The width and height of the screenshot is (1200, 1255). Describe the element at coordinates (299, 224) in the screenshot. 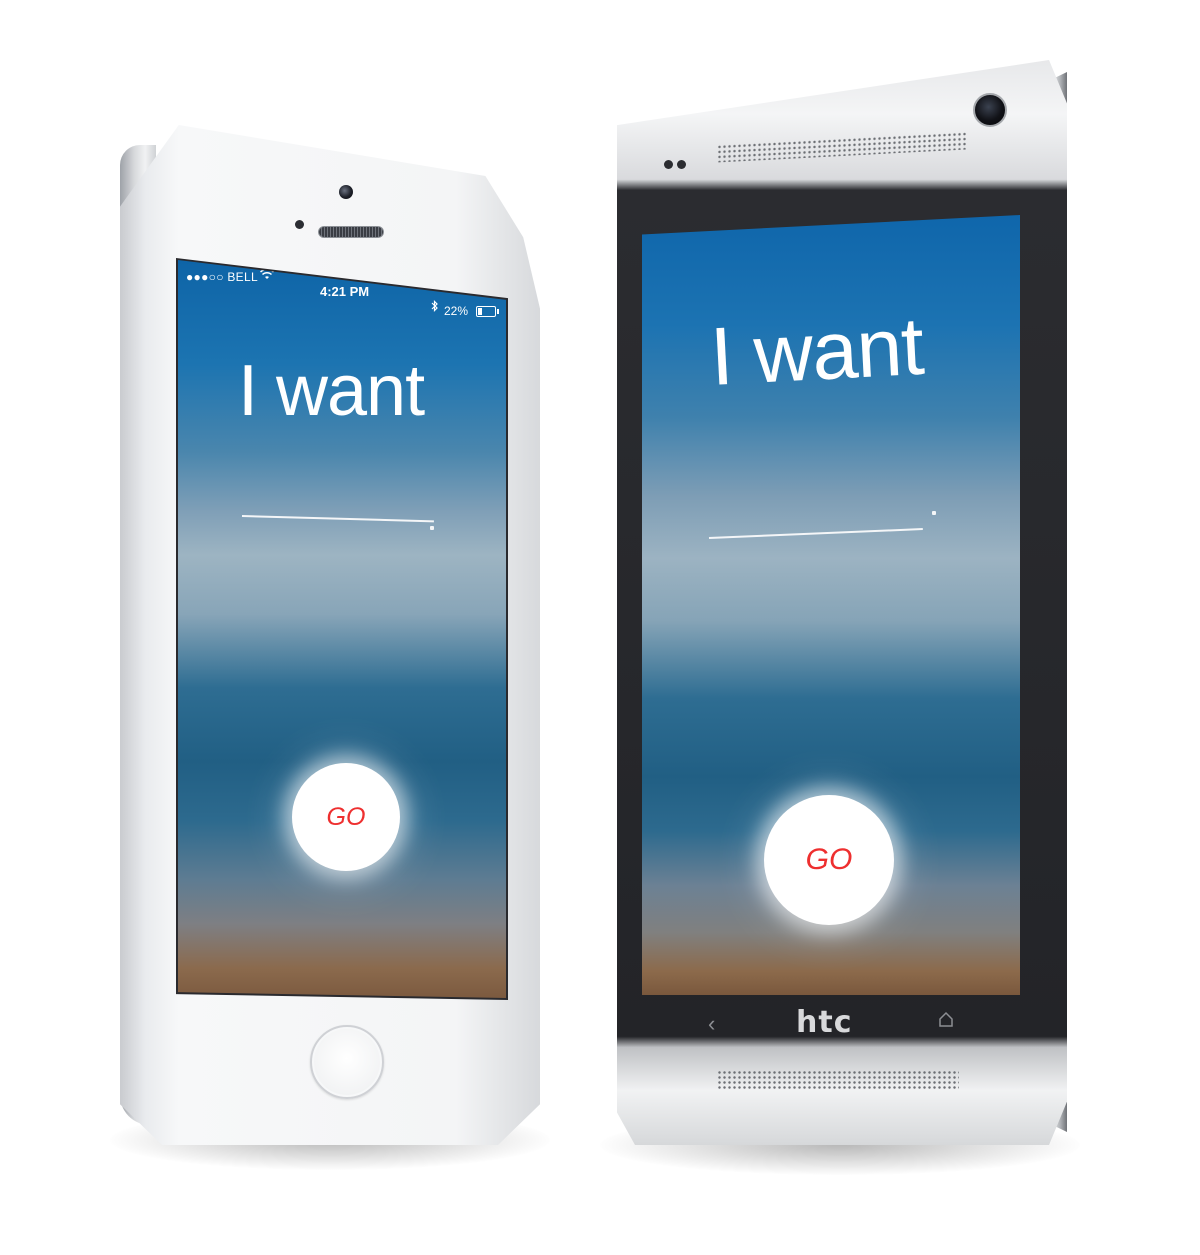

I see `proximity-sensor` at that location.